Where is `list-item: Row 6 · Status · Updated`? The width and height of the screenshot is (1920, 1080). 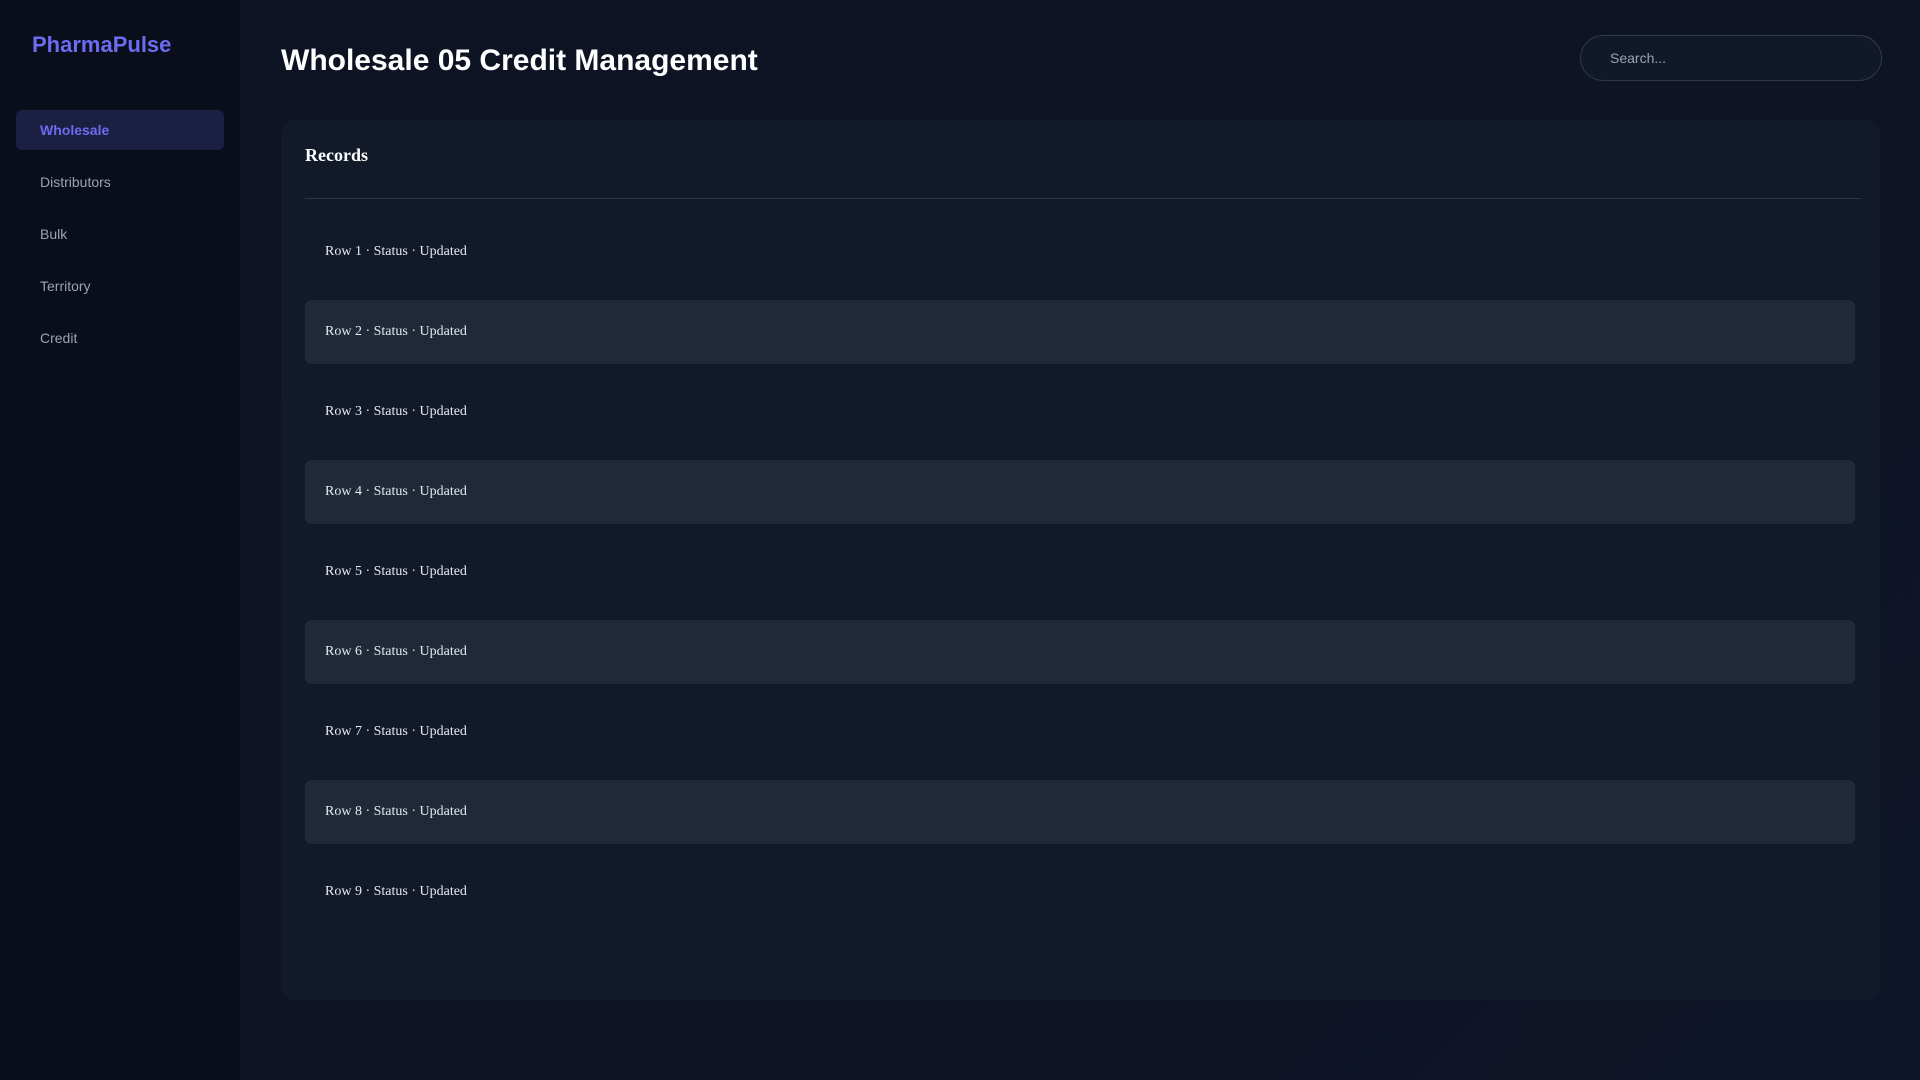
list-item: Row 6 · Status · Updated is located at coordinates (1080, 652).